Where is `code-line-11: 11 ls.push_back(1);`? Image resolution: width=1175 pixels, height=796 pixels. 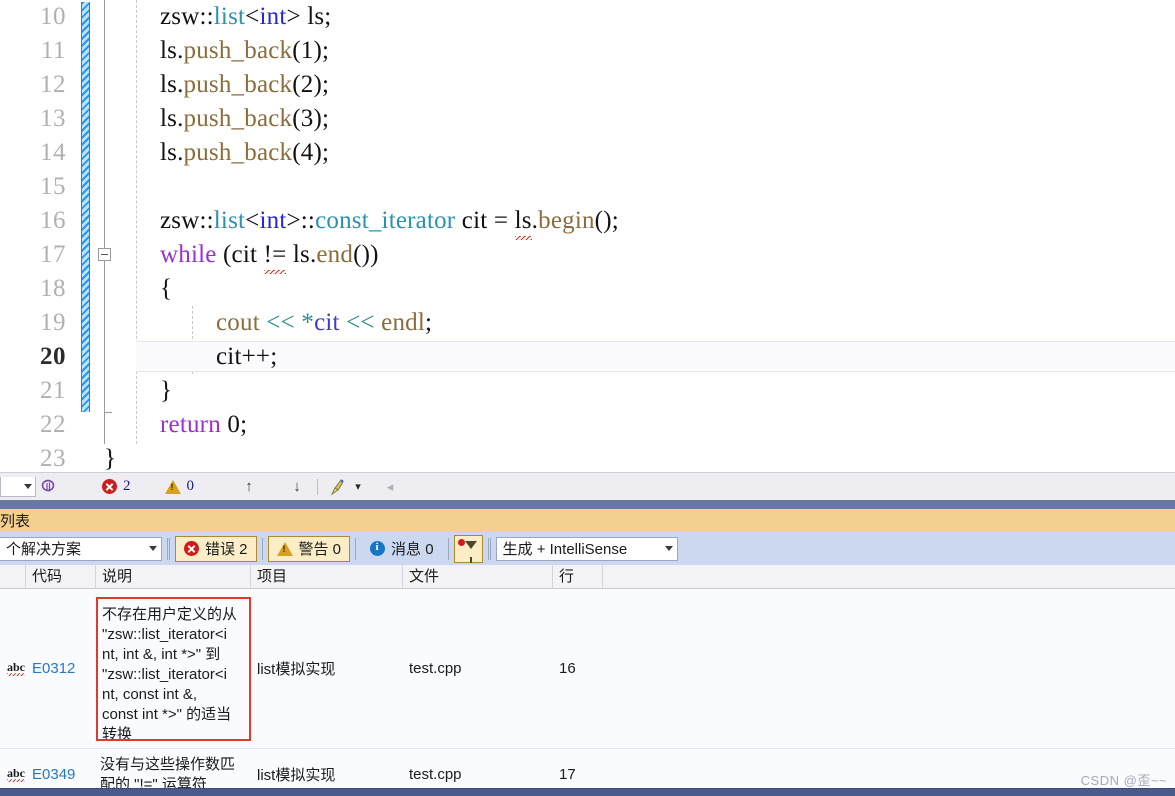 code-line-11: 11 ls.push_back(1); is located at coordinates (587, 51).